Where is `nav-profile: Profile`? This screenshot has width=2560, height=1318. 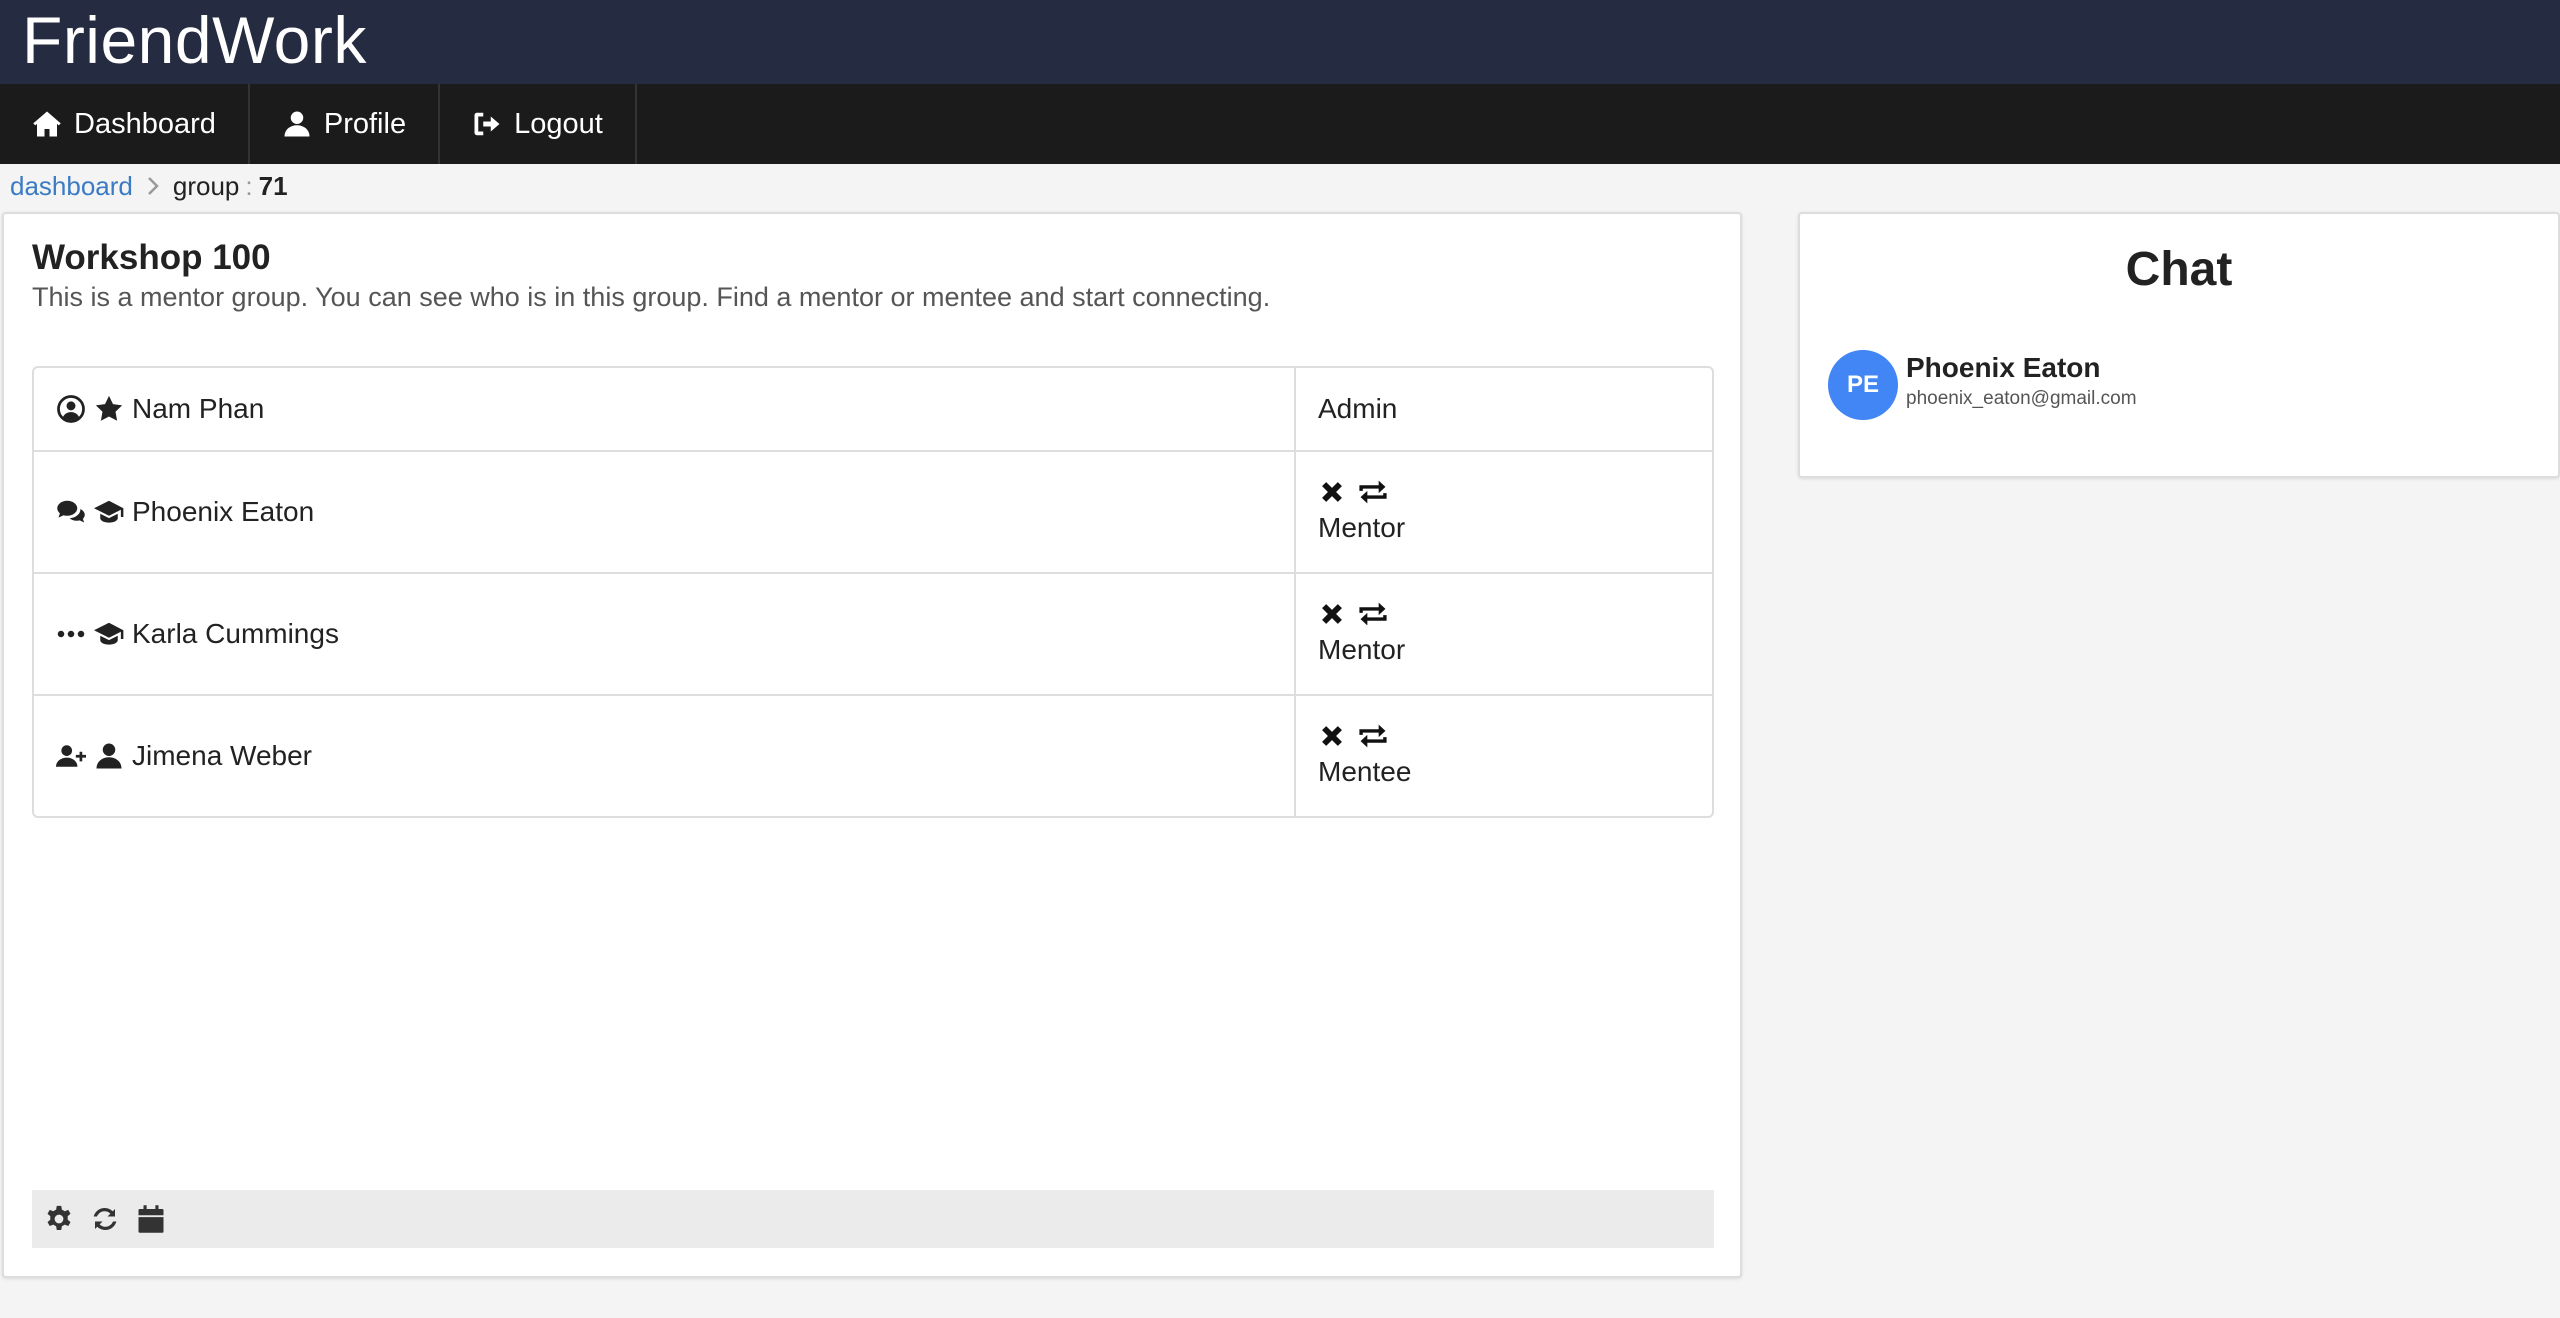
nav-profile: Profile is located at coordinates (345, 124).